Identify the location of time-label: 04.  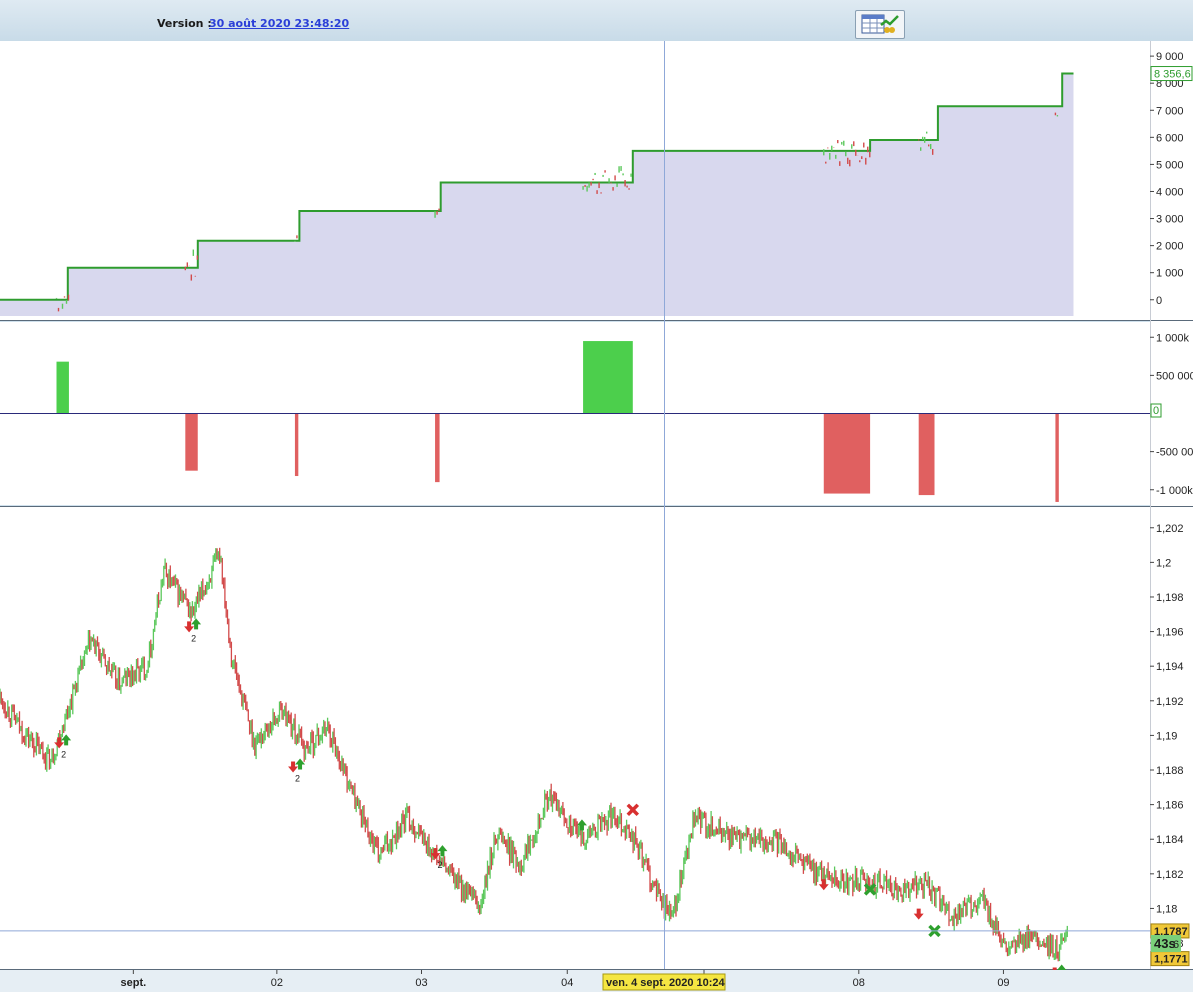
(567, 983).